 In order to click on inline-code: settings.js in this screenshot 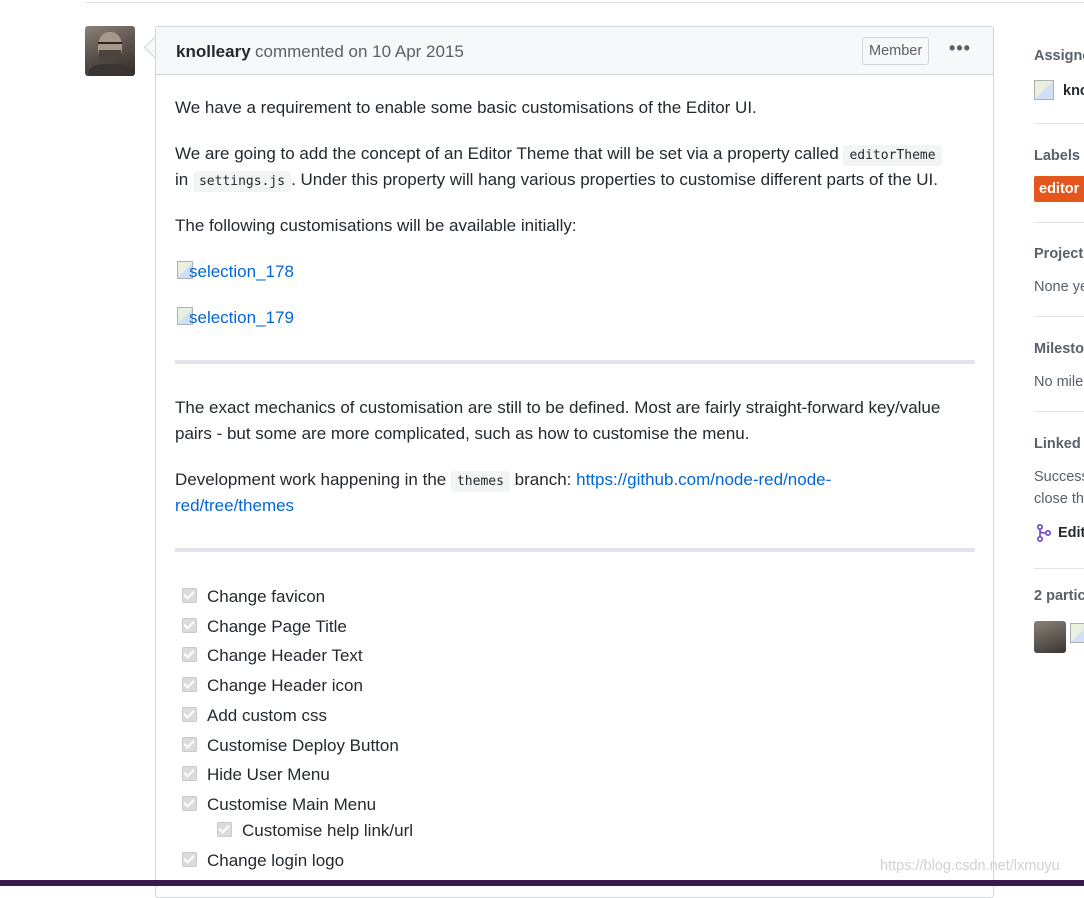, I will do `click(242, 181)`.